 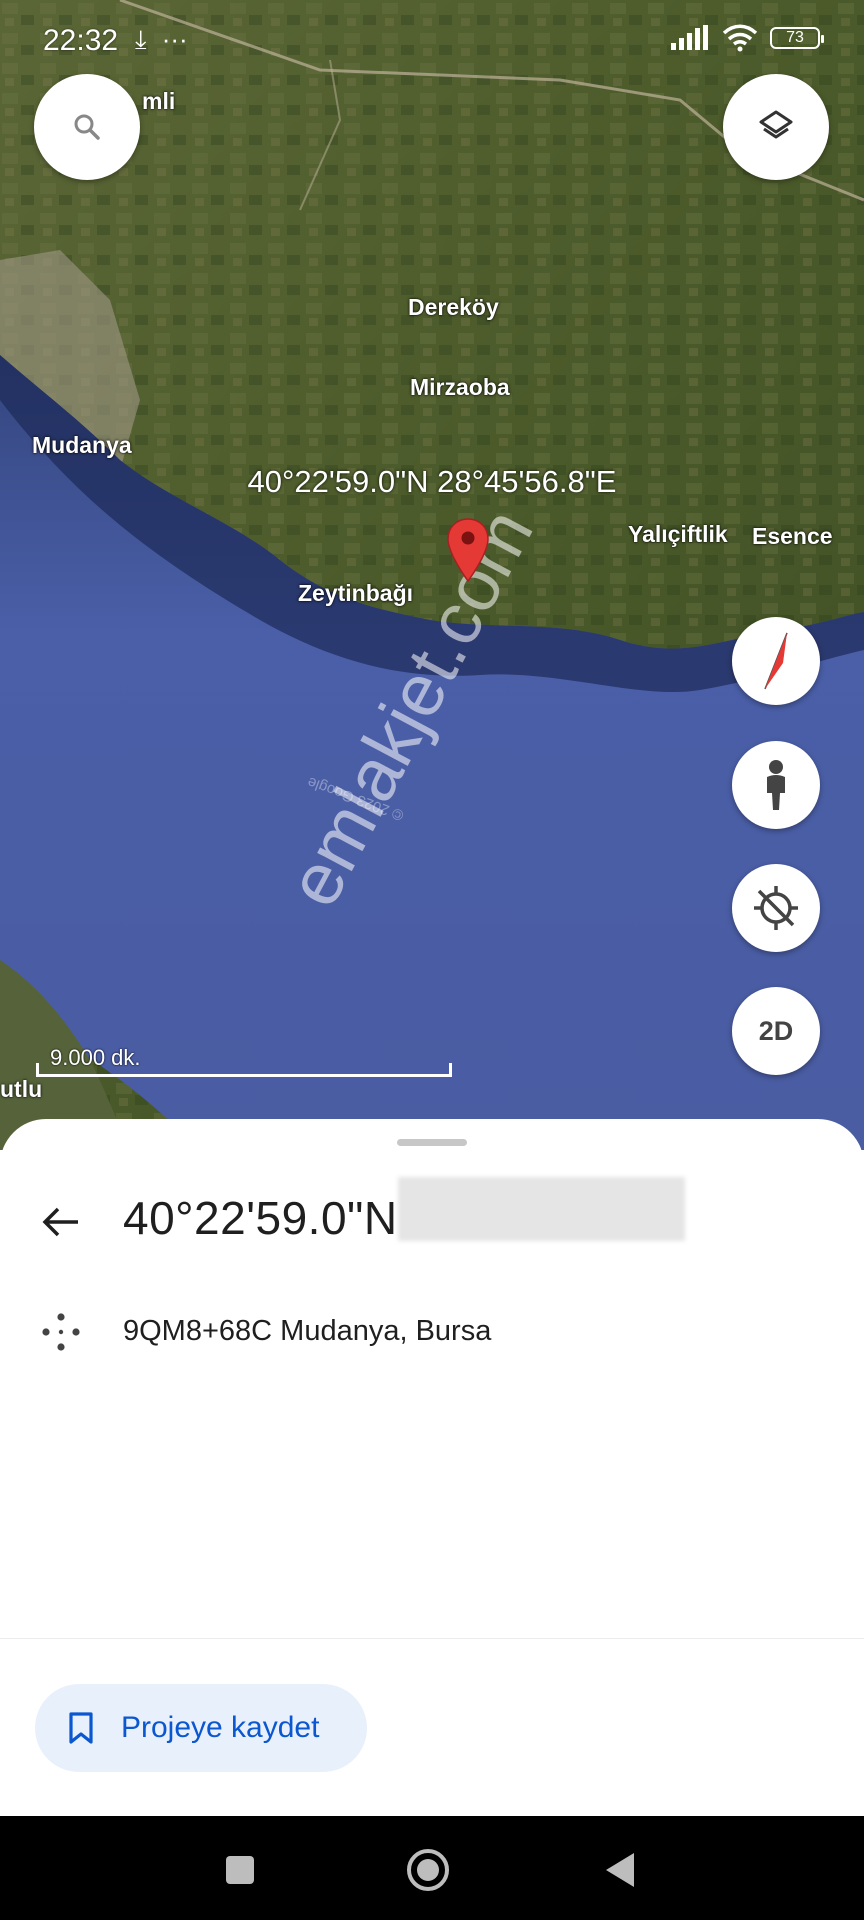 I want to click on layers-button, so click(x=776, y=127).